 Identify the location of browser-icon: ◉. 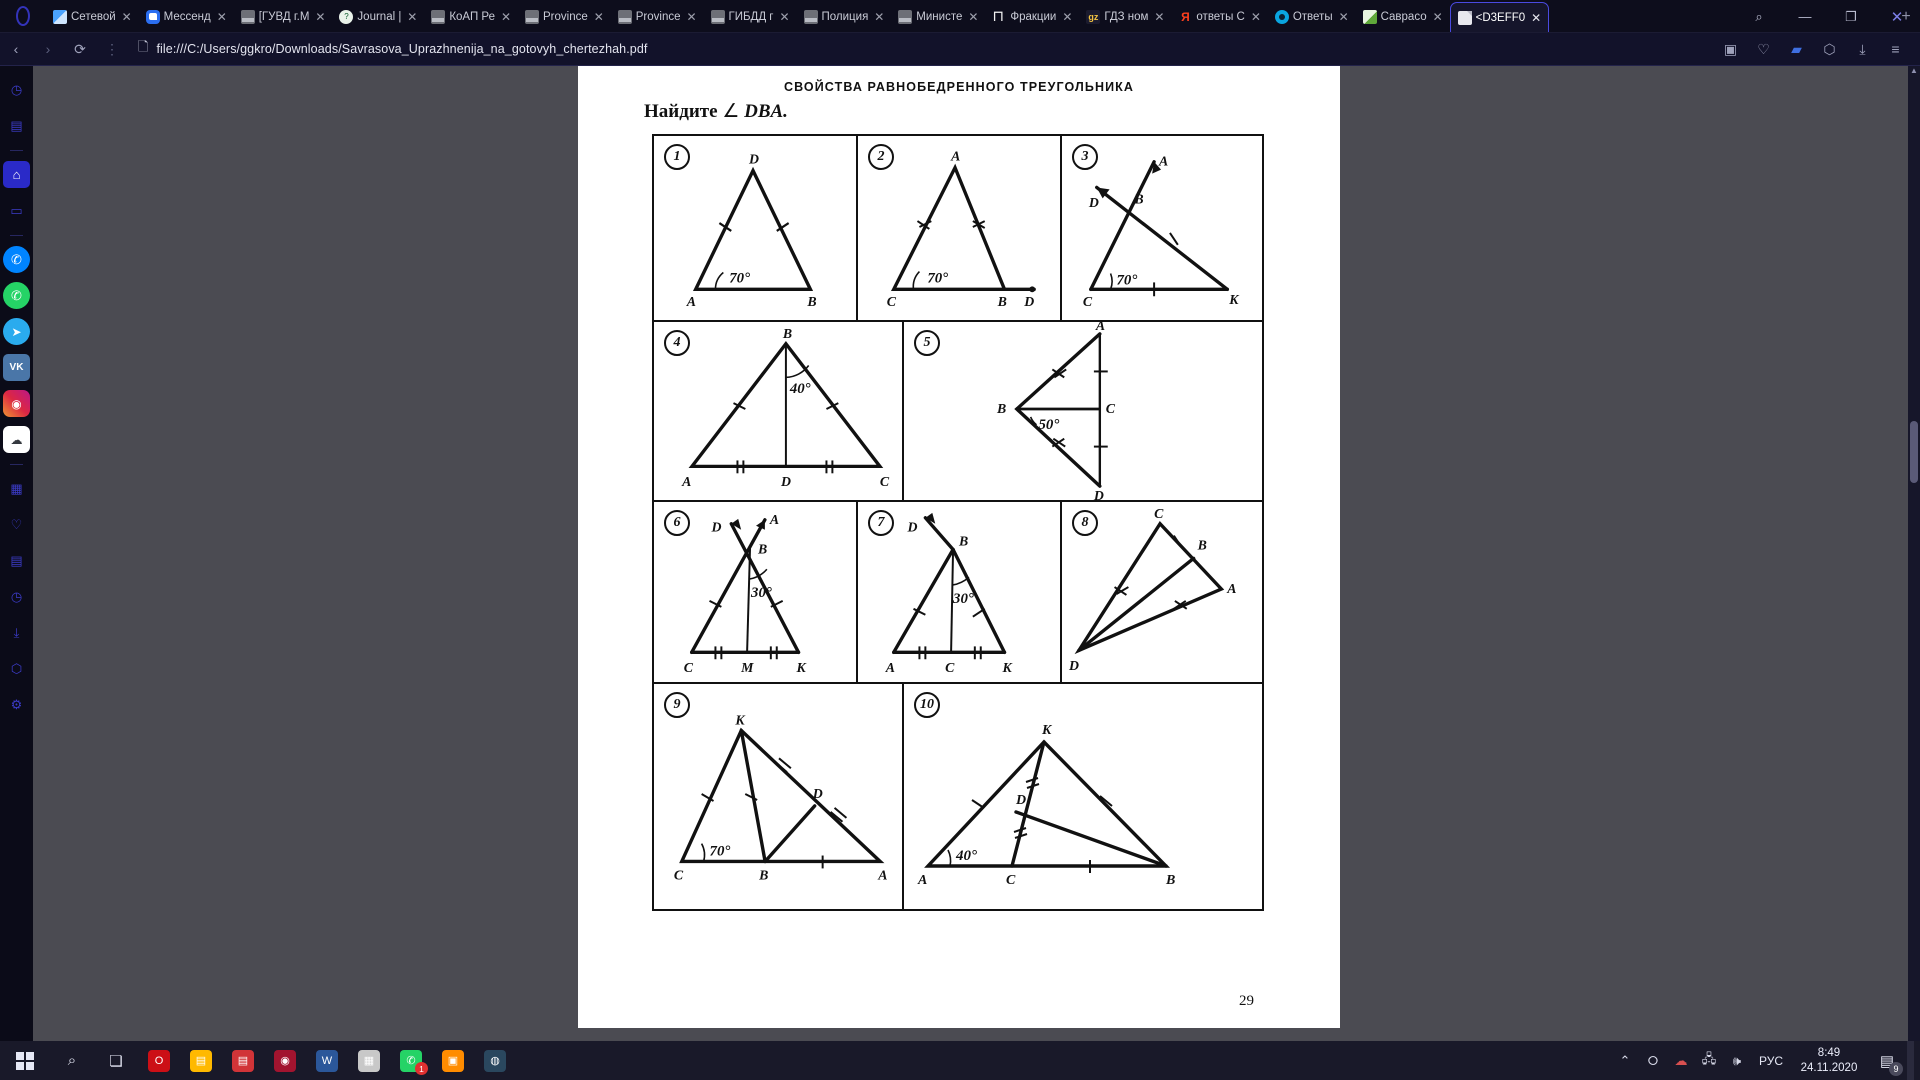
(285, 1060).